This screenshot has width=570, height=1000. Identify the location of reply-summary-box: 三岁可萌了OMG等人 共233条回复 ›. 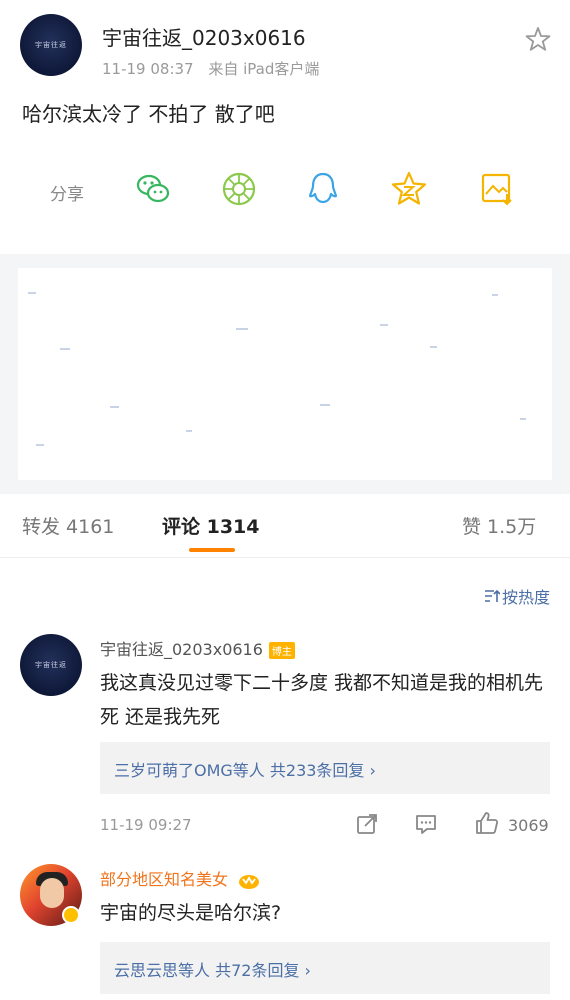
(325, 768).